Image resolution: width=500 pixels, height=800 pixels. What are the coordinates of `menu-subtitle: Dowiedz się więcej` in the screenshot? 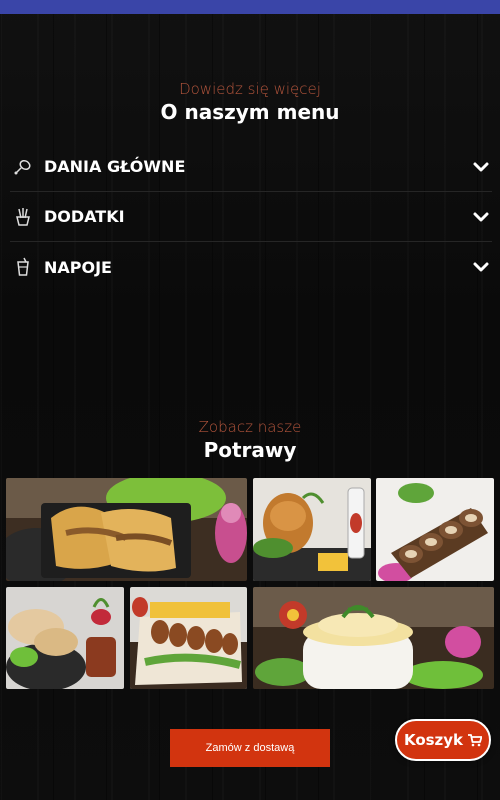 It's located at (250, 89).